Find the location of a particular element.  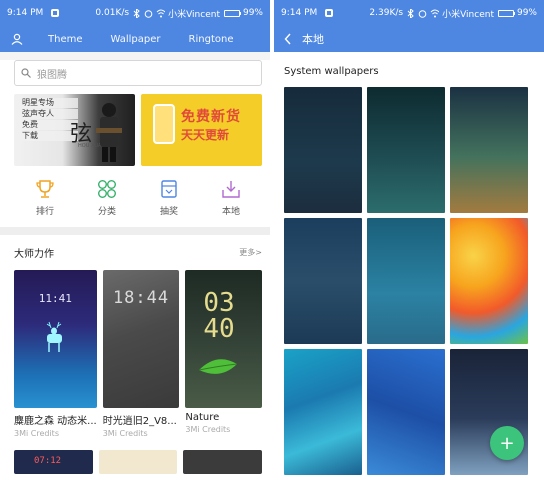

theme-card: 03 40 Nature 3Mi Credits is located at coordinates (223, 354).